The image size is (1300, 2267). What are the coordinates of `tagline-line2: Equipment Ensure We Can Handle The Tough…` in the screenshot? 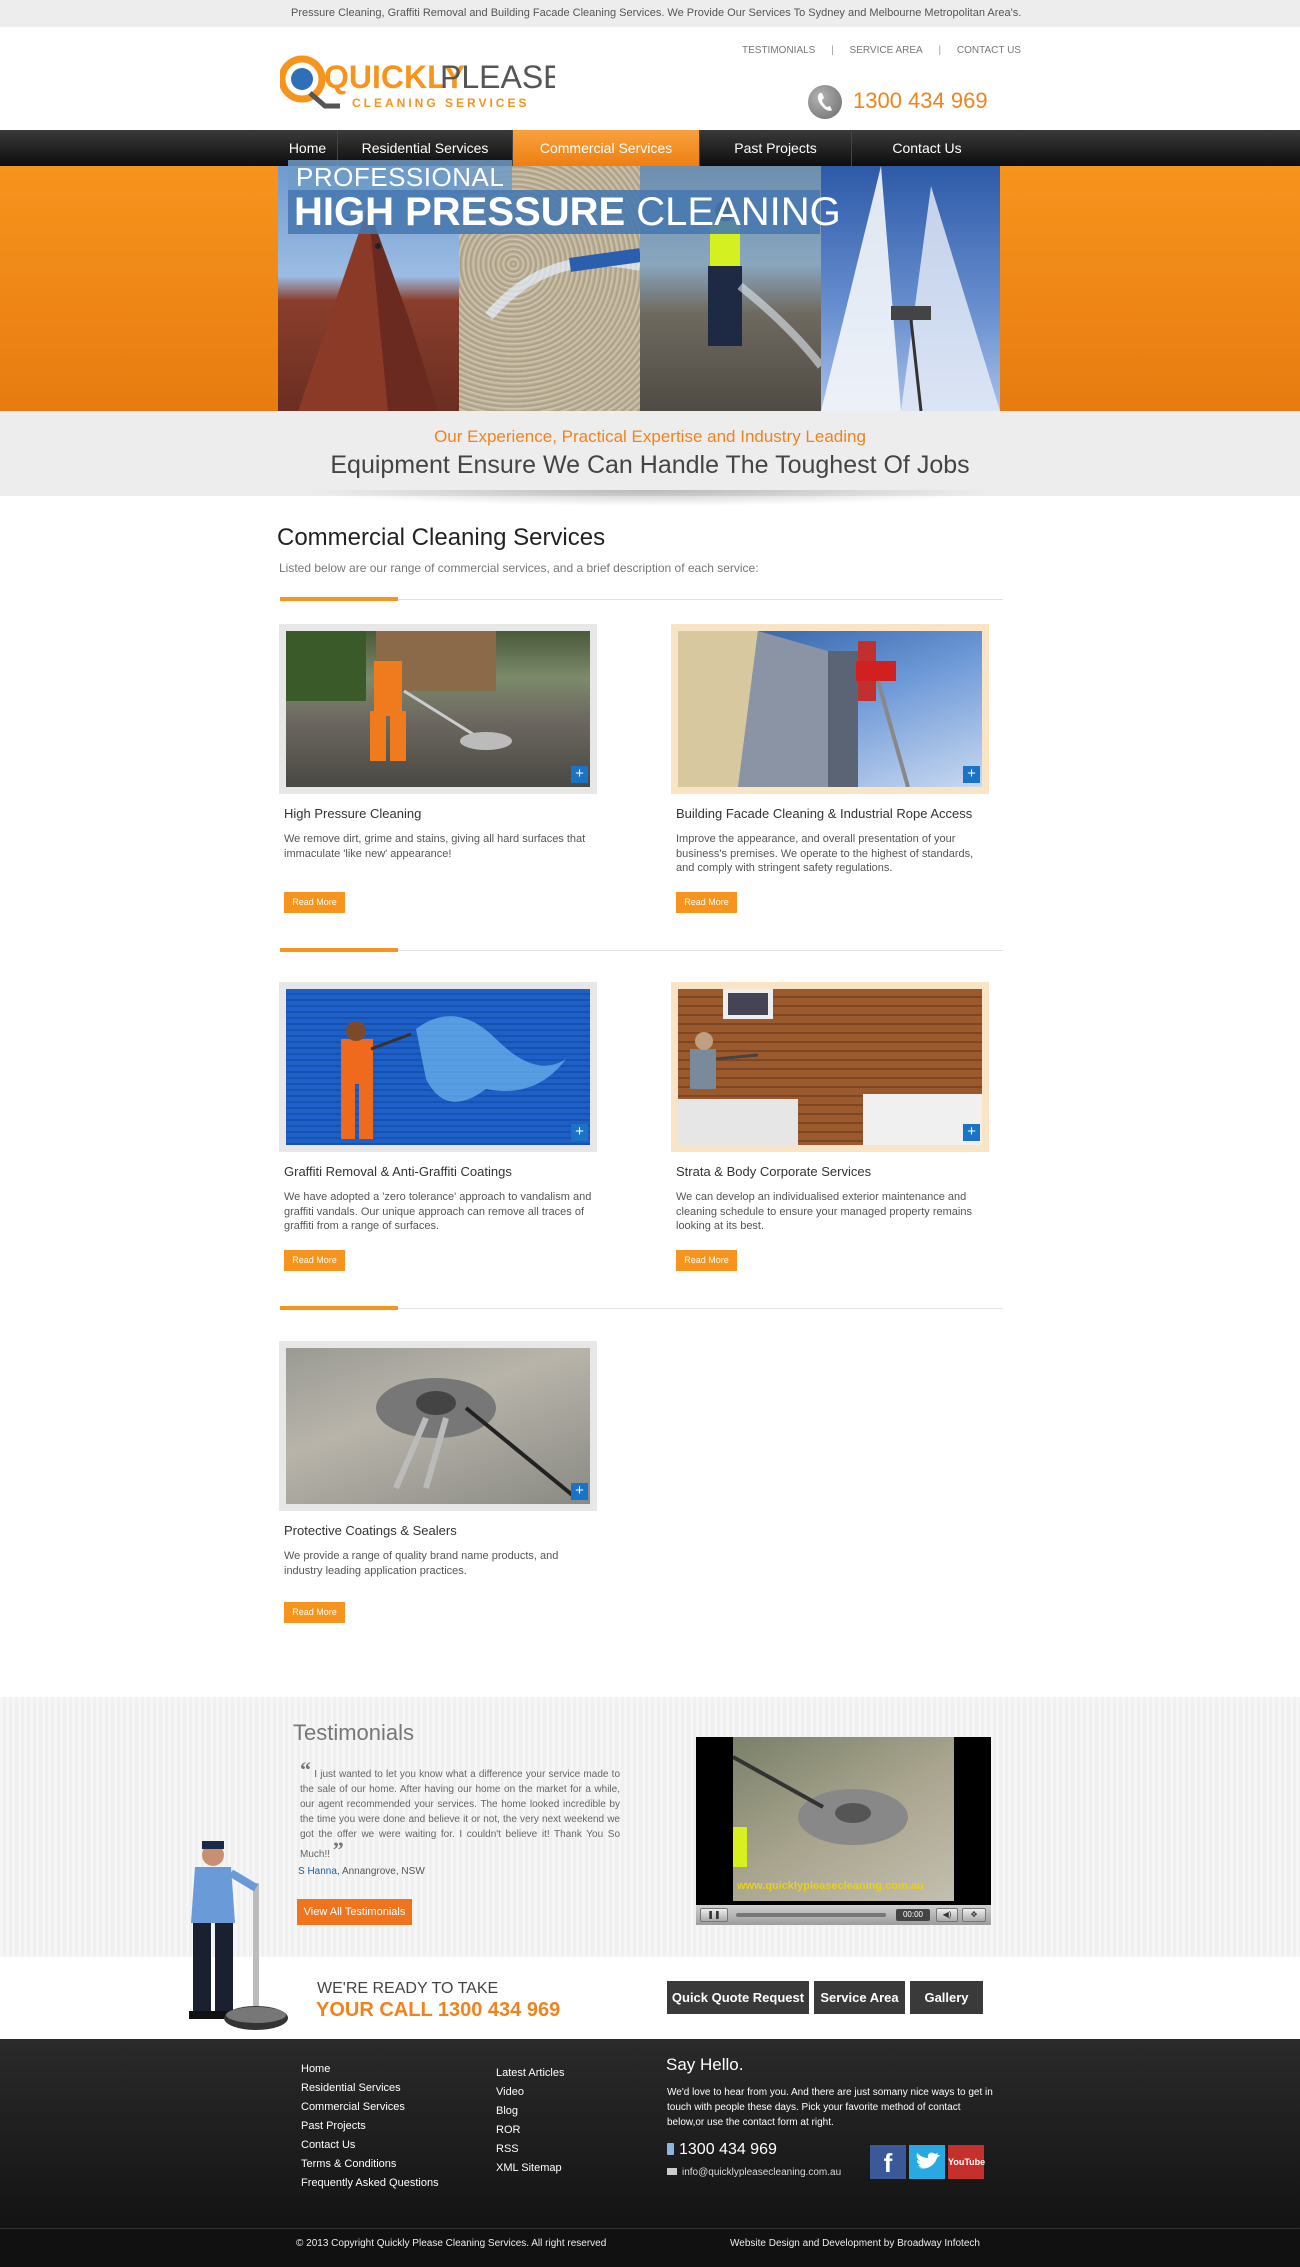 It's located at (650, 465).